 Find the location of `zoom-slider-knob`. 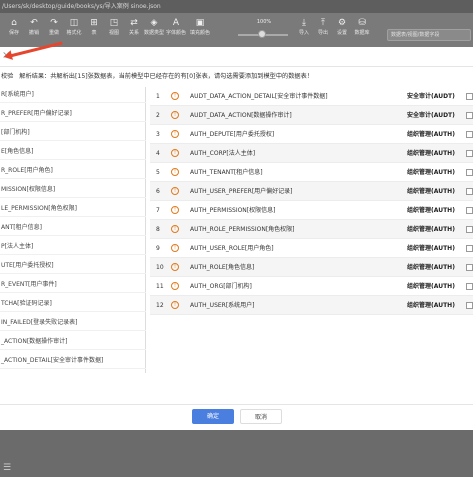

zoom-slider-knob is located at coordinates (262, 34).